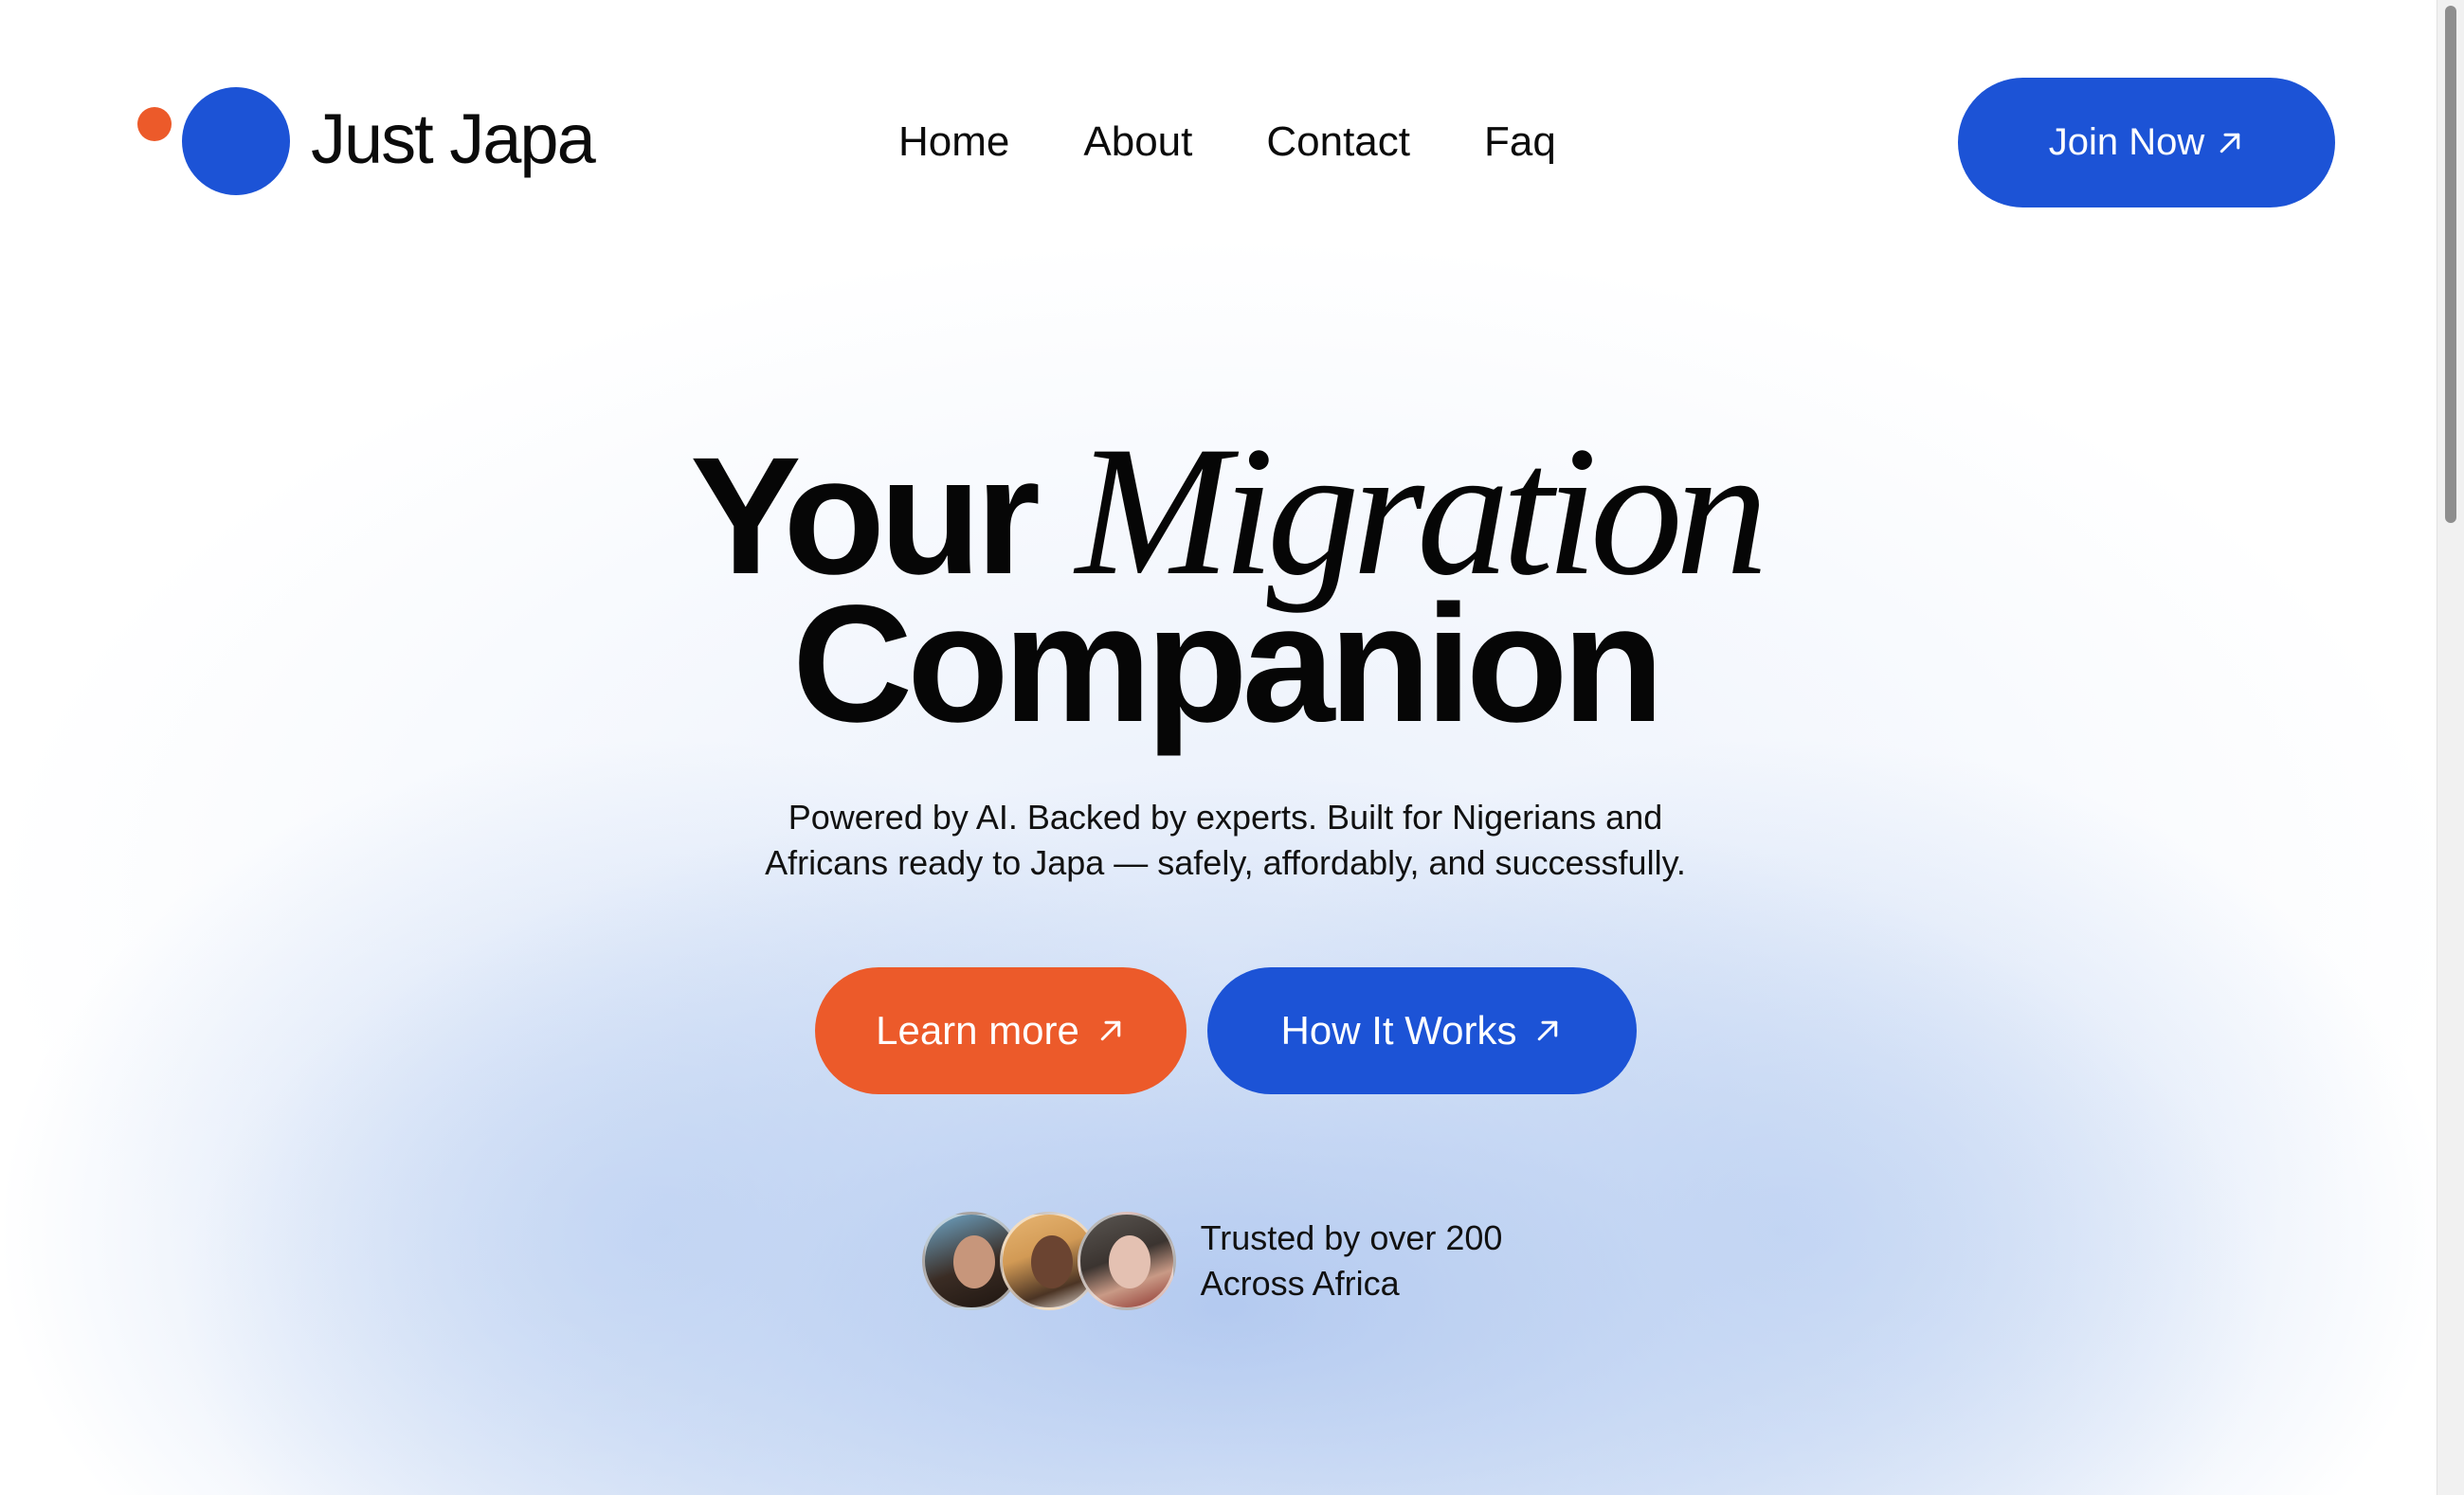 The width and height of the screenshot is (2464, 1495). What do you see at coordinates (155, 124) in the screenshot?
I see `logo-small-dot-icon` at bounding box center [155, 124].